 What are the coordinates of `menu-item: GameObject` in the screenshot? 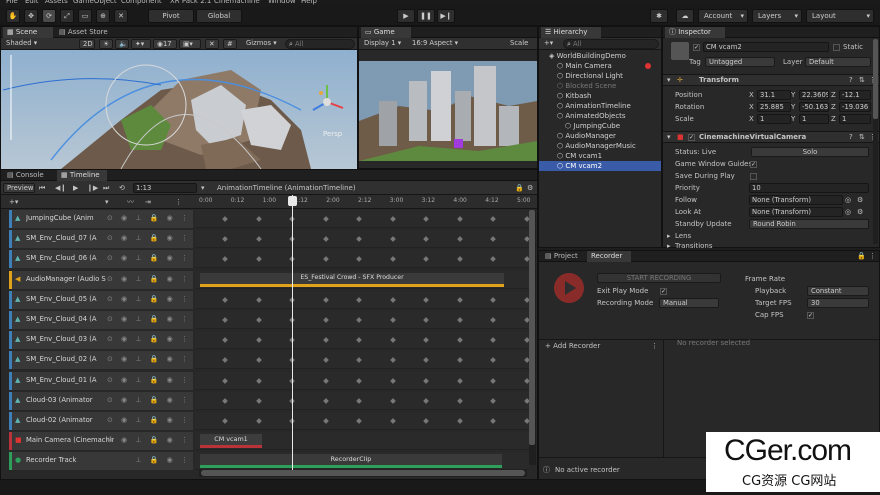 It's located at (95, 2).